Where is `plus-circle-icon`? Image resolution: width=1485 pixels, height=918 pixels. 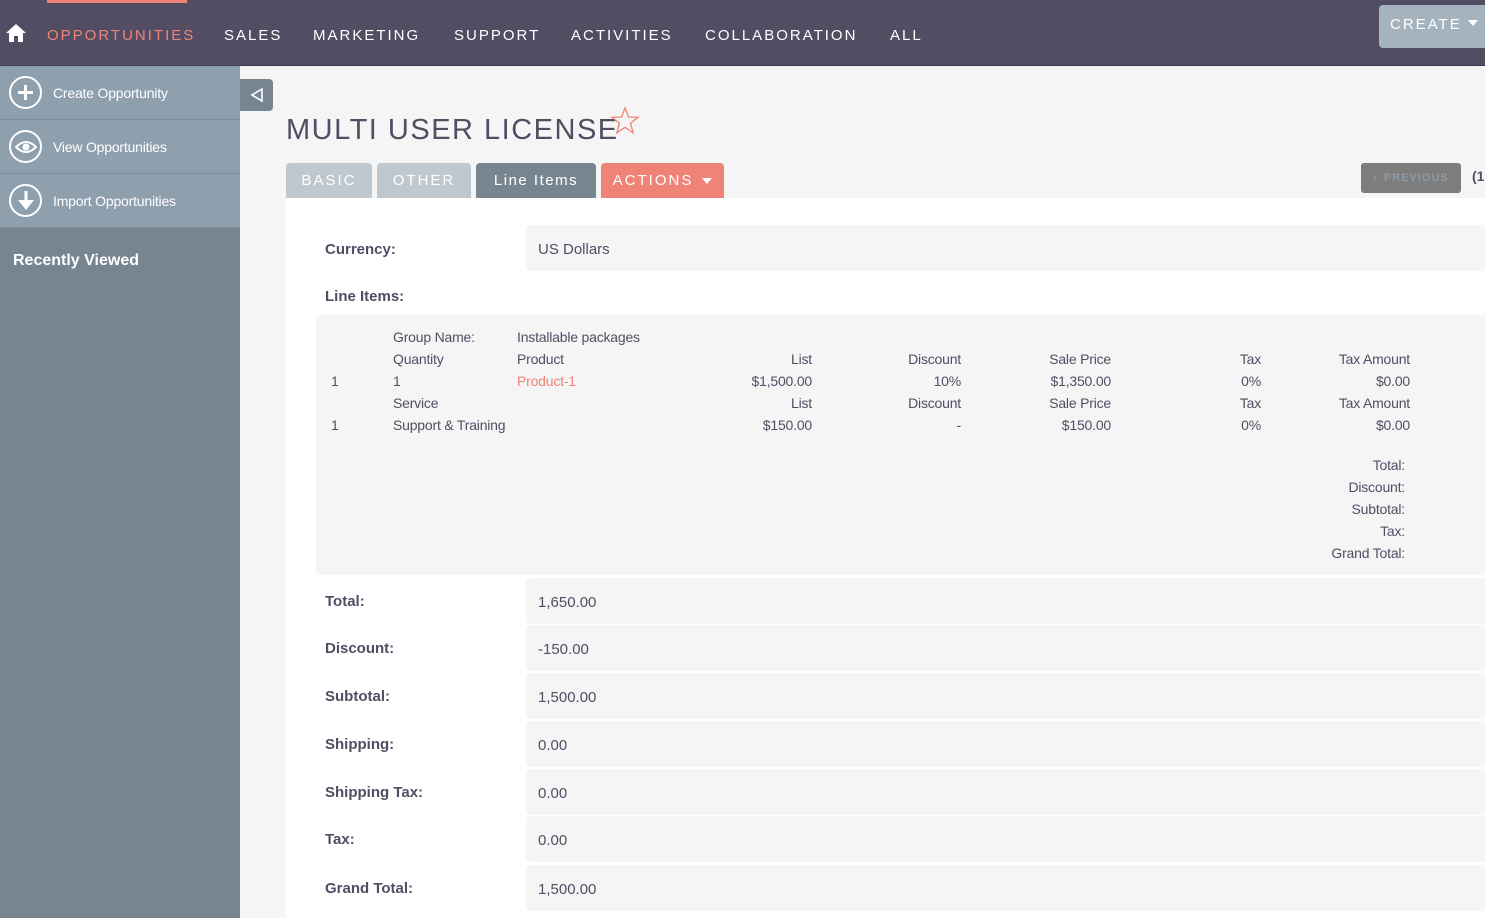 plus-circle-icon is located at coordinates (25, 92).